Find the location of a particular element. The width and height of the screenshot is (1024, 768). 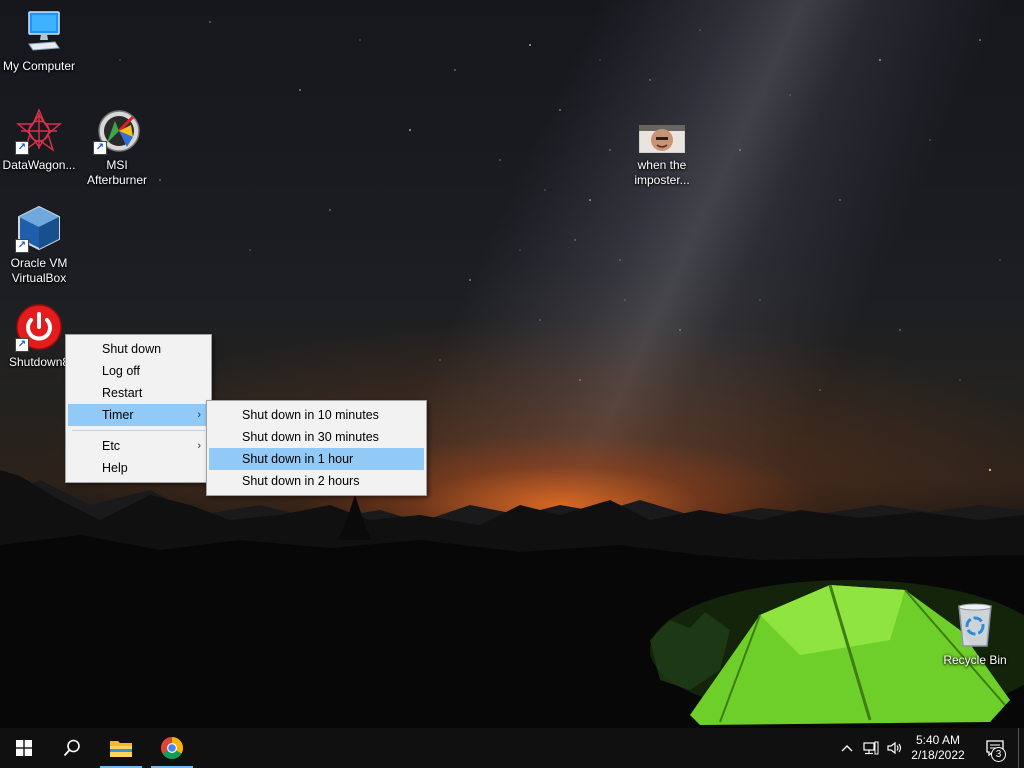

menu-item-restart: Restart is located at coordinates (138, 393).